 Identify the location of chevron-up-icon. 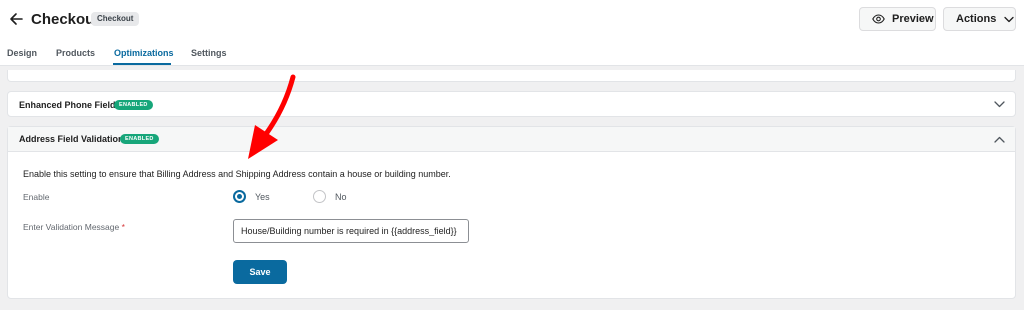
(999, 139).